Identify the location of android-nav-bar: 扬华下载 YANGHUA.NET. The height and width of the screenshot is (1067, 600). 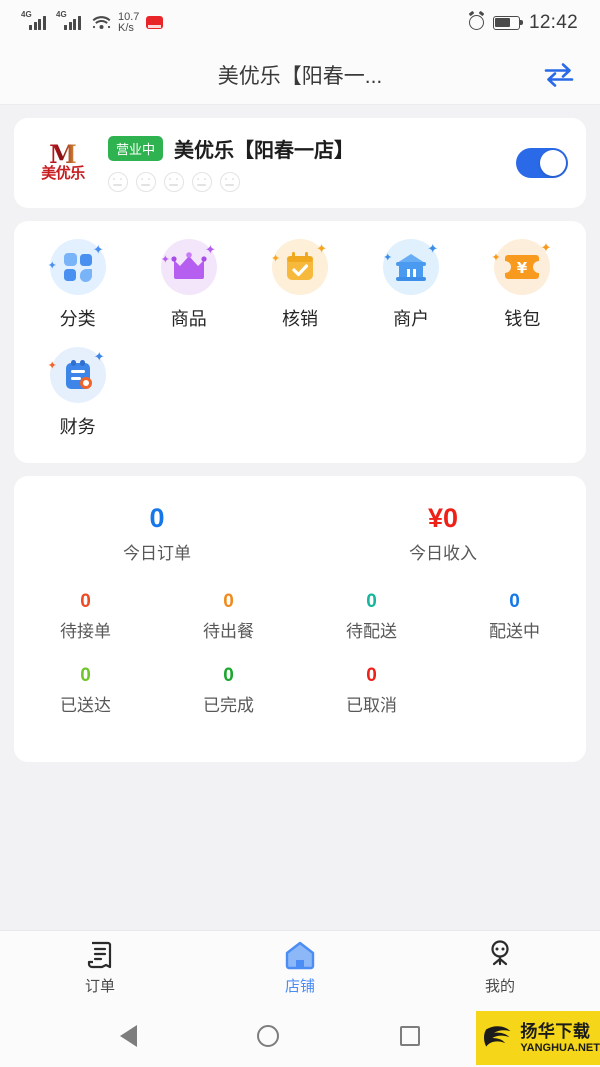
(300, 1036).